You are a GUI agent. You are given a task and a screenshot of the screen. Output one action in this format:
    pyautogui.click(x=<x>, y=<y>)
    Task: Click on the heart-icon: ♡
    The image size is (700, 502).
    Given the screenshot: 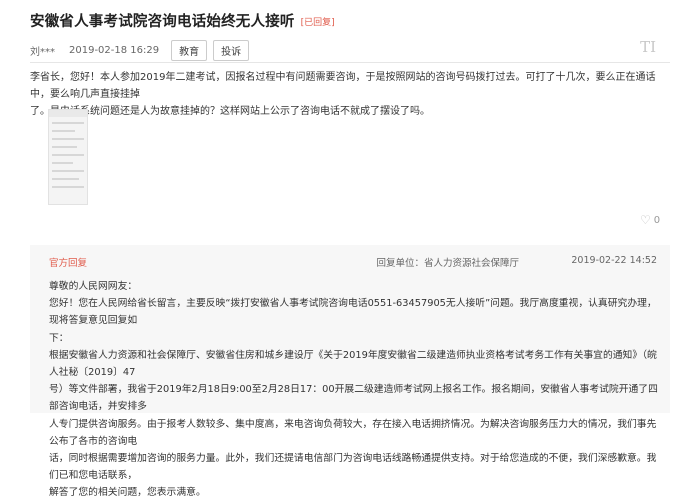 What is the action you would take?
    pyautogui.click(x=645, y=220)
    